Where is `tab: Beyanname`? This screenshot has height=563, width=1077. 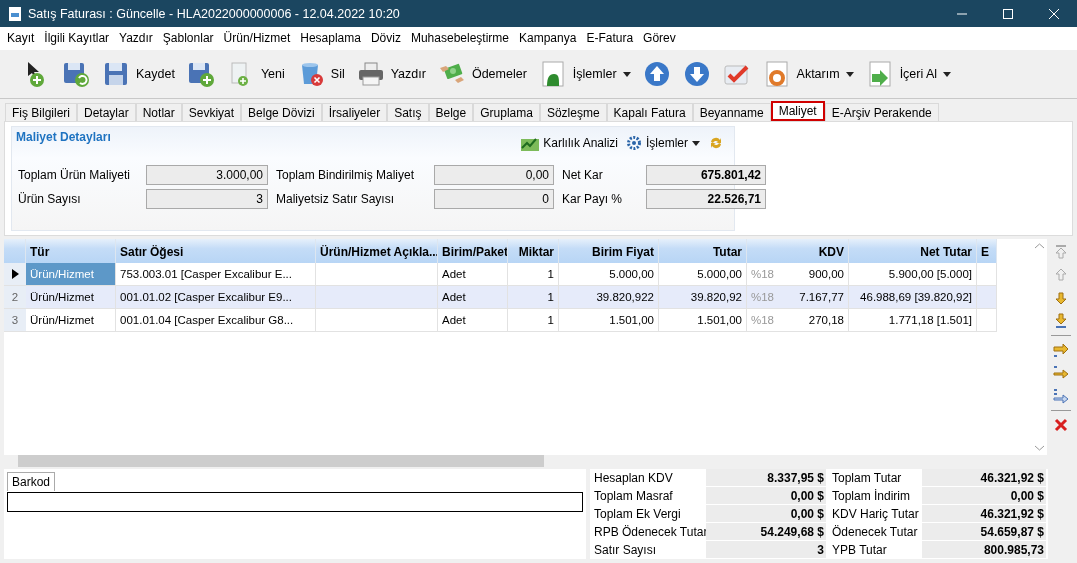 tab: Beyanname is located at coordinates (731, 112).